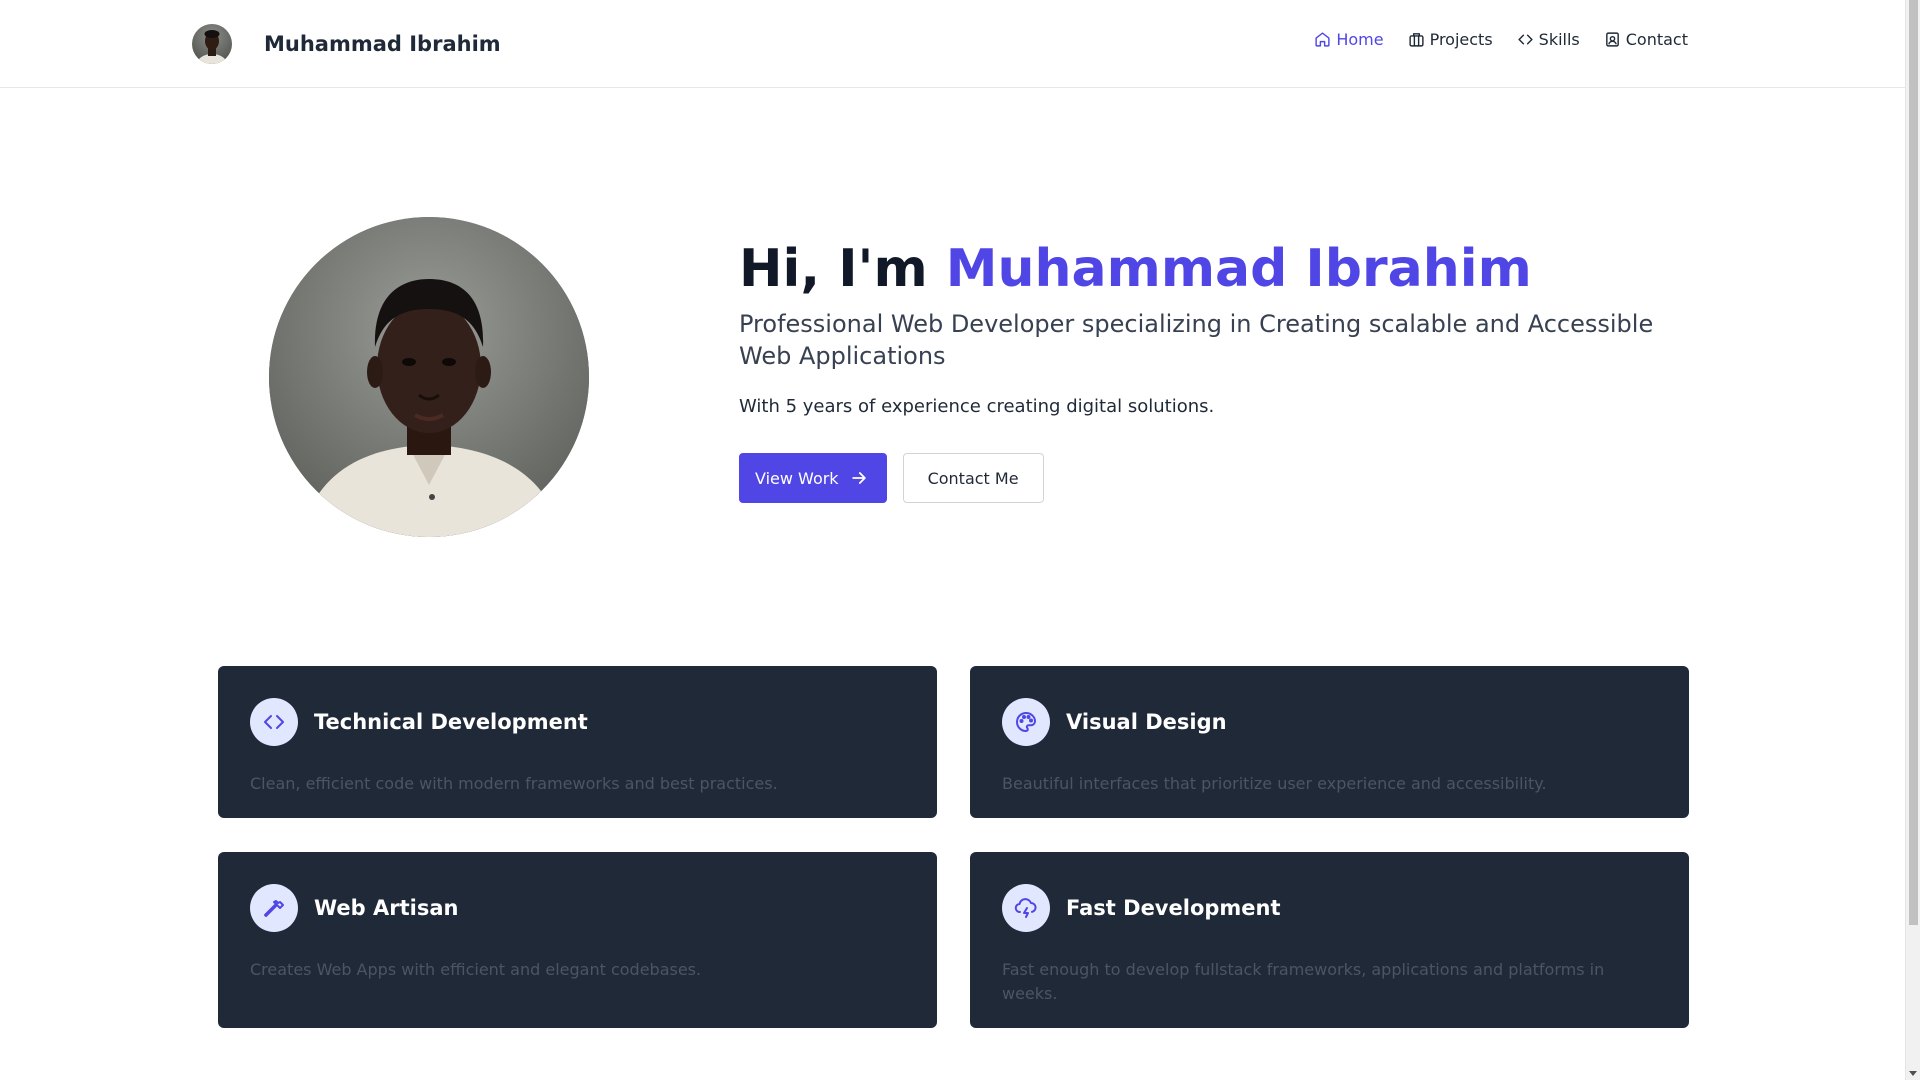 The height and width of the screenshot is (1080, 1920). Describe the element at coordinates (1501, 39) in the screenshot. I see `main-nav: Home Projects Skills Contact` at that location.